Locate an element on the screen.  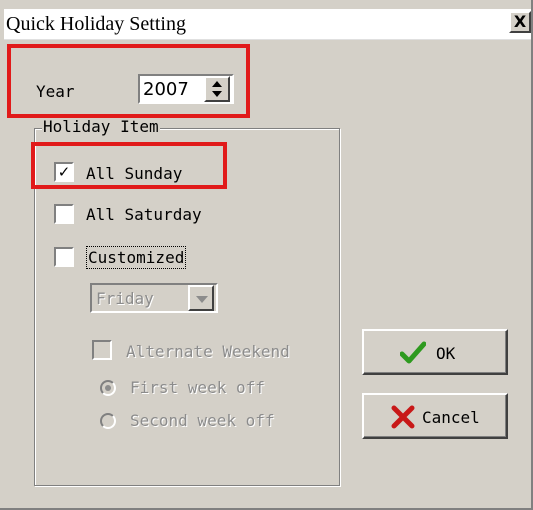
day-select: Friday is located at coordinates (154, 298).